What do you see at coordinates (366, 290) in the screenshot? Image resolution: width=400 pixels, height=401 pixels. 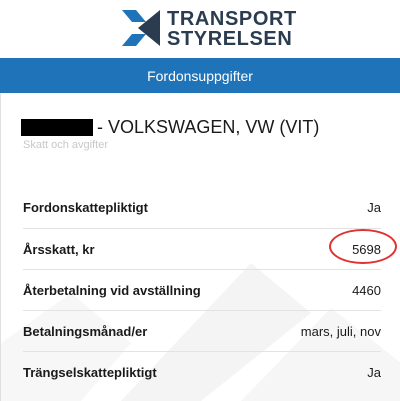 I see `detail-value: 4460` at bounding box center [366, 290].